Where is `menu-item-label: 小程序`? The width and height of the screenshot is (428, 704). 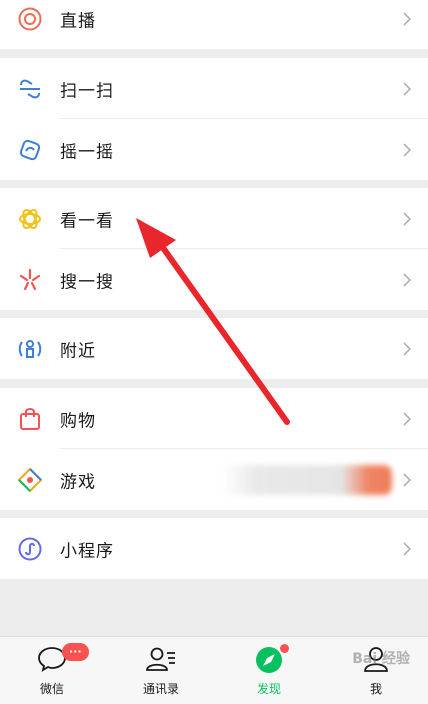
menu-item-label: 小程序 is located at coordinates (87, 551).